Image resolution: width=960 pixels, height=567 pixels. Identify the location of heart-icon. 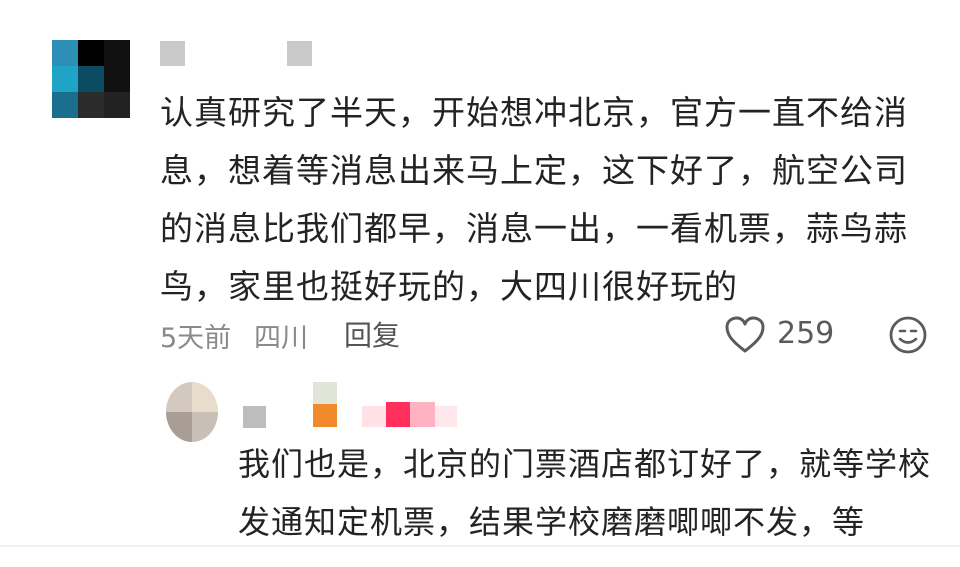
(745, 334).